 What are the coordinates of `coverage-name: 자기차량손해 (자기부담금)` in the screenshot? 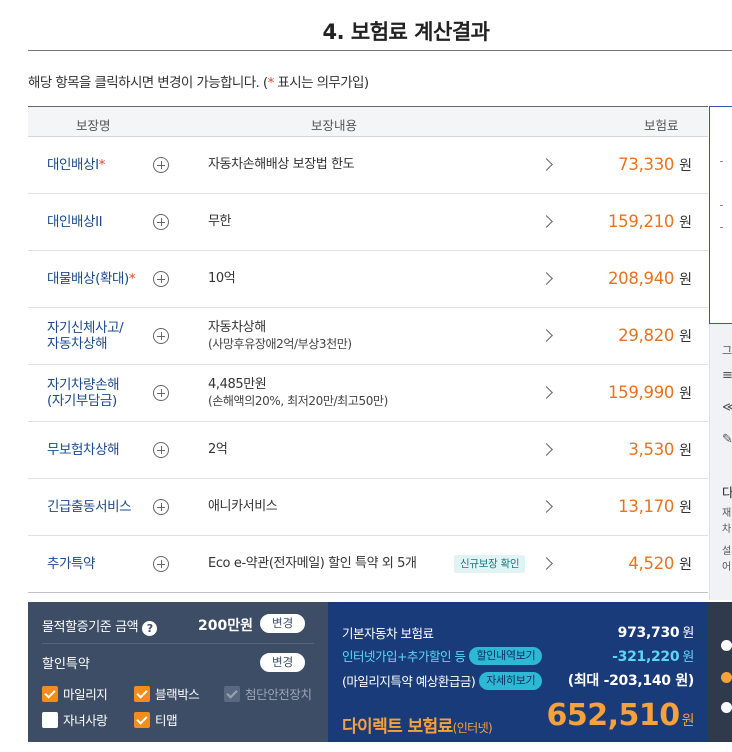 It's located at (83, 393).